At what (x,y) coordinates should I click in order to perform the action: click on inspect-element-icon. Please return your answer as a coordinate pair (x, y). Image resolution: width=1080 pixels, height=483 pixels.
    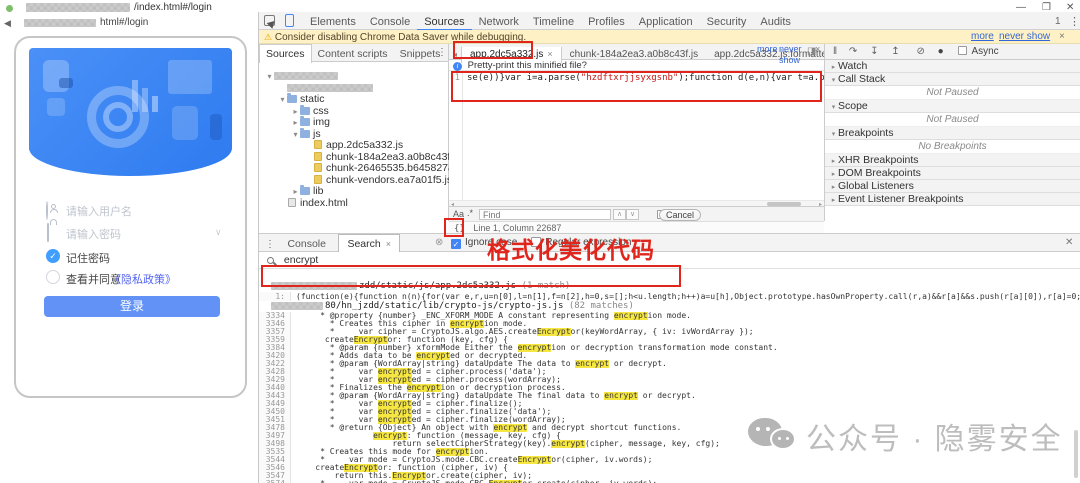
    Looking at the image, I should click on (269, 20).